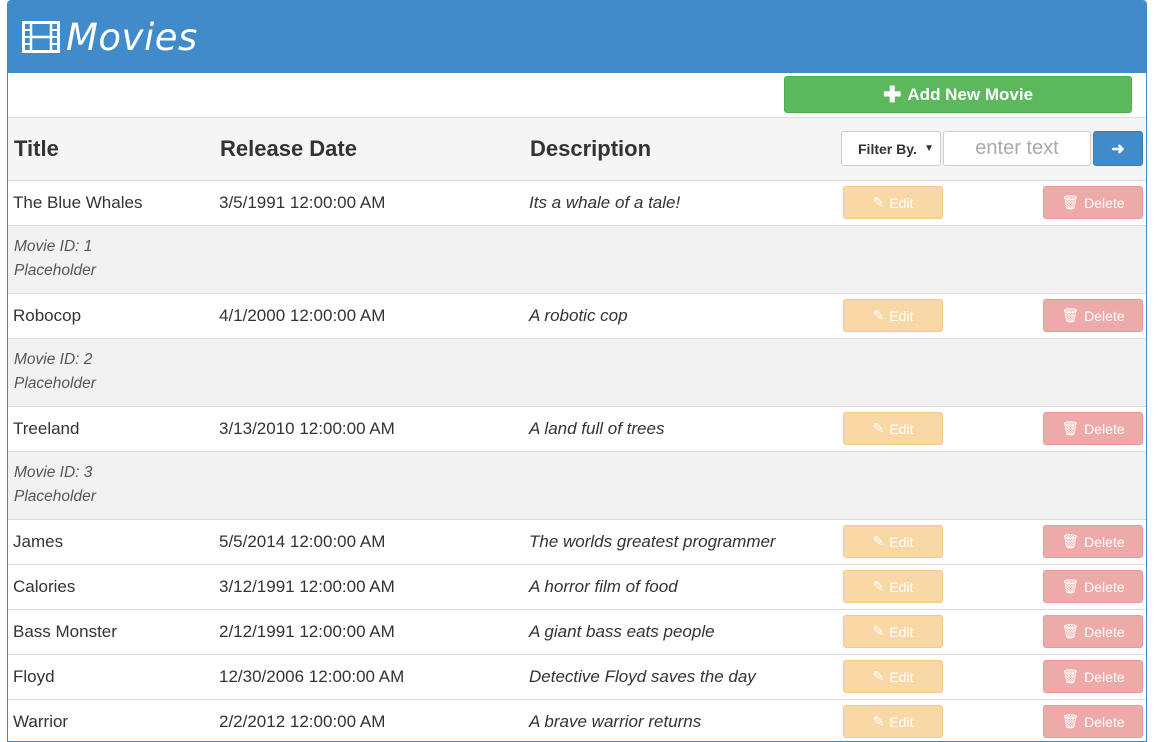  Describe the element at coordinates (577, 95) in the screenshot. I see `toolbar: ✚ Add New Movie` at that location.